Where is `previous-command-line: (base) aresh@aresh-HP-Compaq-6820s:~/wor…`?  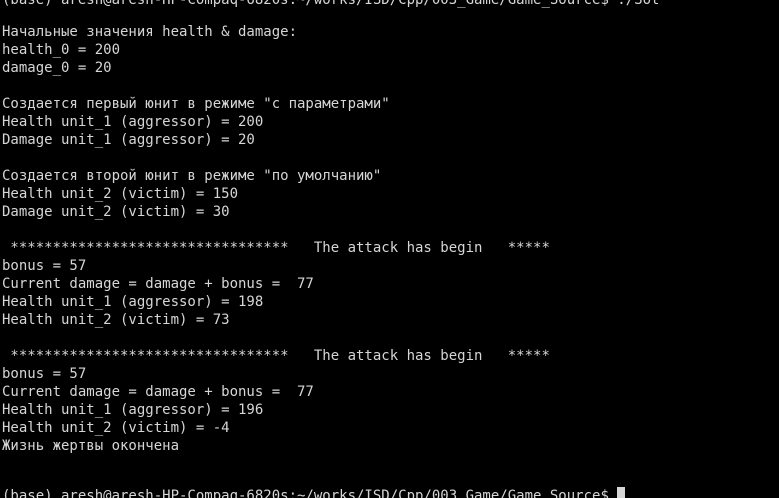 previous-command-line: (base) aresh@aresh-HP-Compaq-6820s:~/wor… is located at coordinates (331, 4).